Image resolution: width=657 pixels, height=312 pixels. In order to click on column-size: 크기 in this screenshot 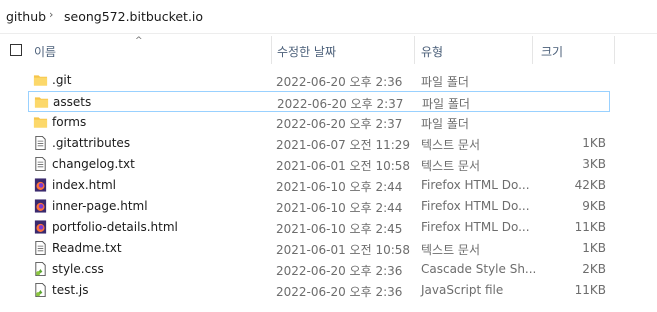, I will do `click(552, 51)`.